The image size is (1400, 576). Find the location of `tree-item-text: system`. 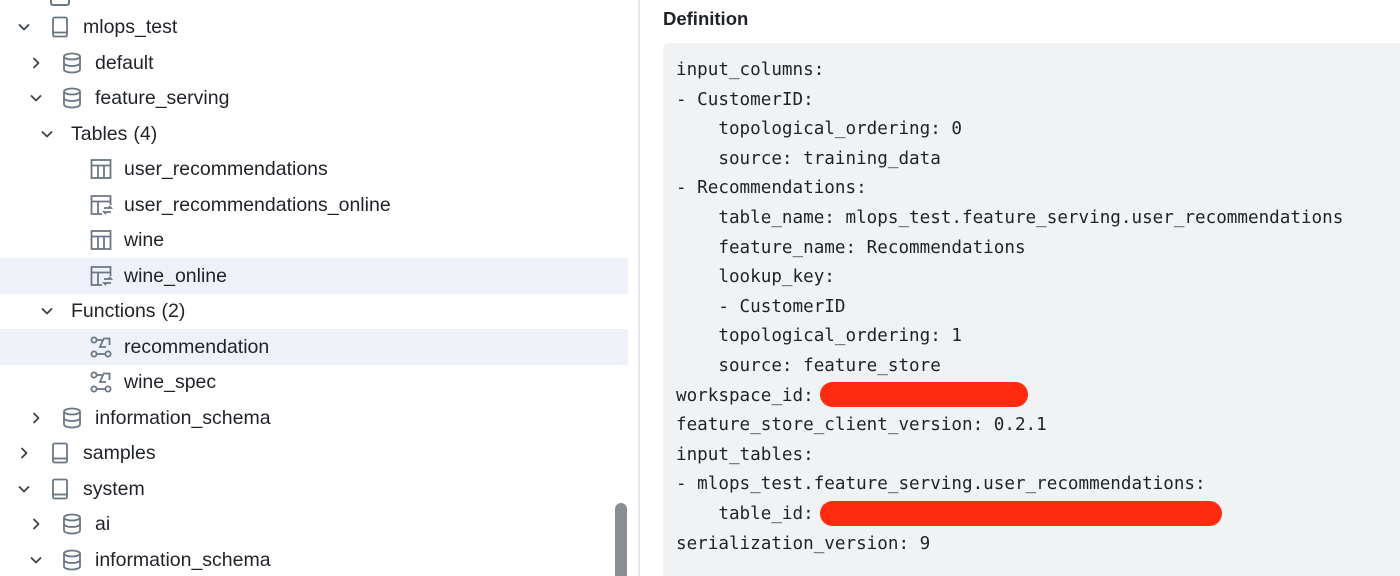

tree-item-text: system is located at coordinates (114, 488).